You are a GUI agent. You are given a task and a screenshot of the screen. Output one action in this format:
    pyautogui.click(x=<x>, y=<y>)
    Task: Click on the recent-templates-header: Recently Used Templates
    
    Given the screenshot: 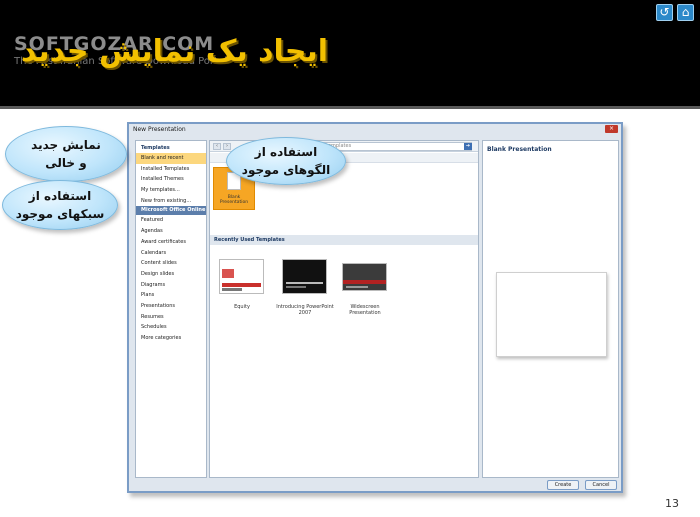 What is the action you would take?
    pyautogui.click(x=344, y=240)
    